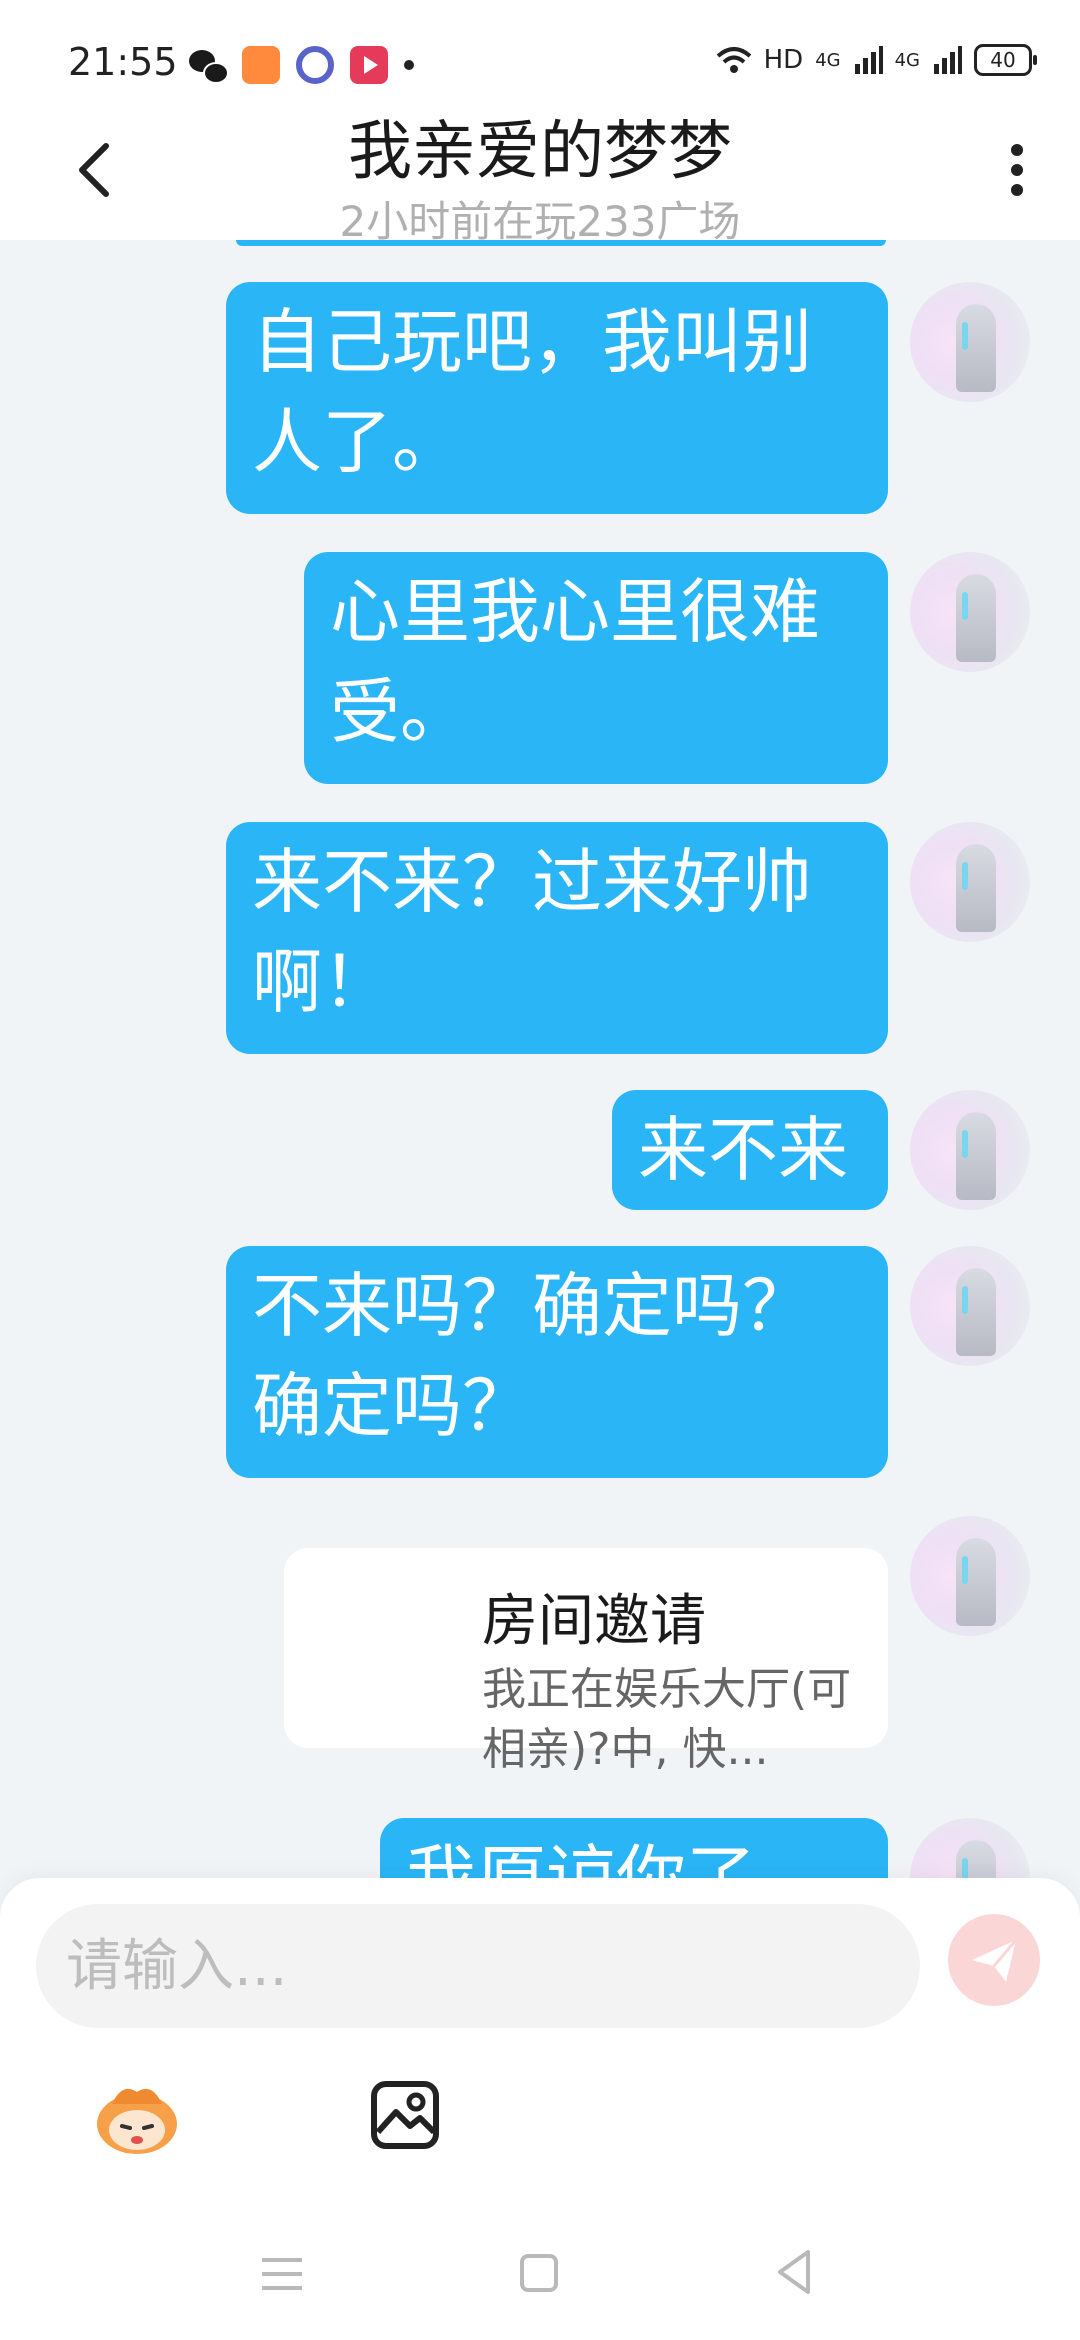 This screenshot has height=2340, width=1080. Describe the element at coordinates (557, 1362) in the screenshot. I see `message-bubble: 不来吗？确定吗？确定吗？` at that location.